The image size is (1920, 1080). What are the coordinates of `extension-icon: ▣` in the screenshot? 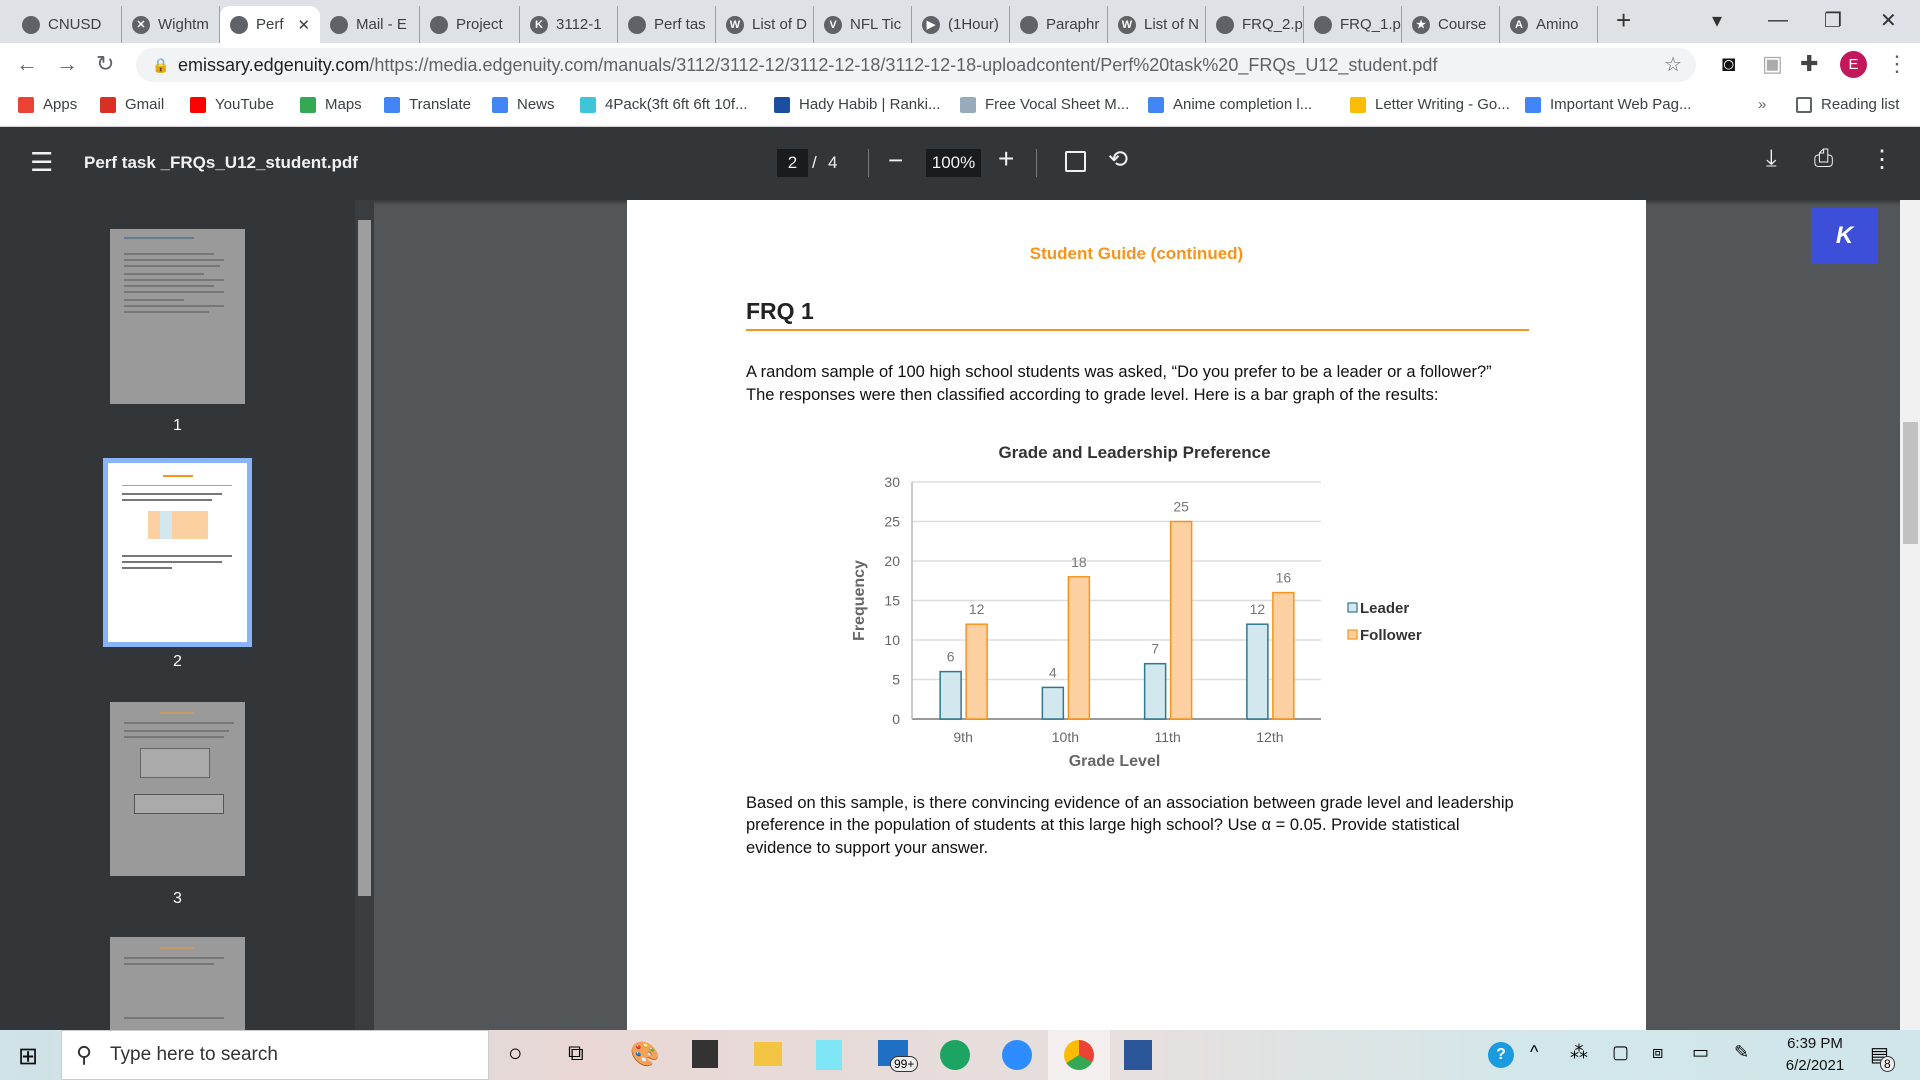 It's located at (1772, 64).